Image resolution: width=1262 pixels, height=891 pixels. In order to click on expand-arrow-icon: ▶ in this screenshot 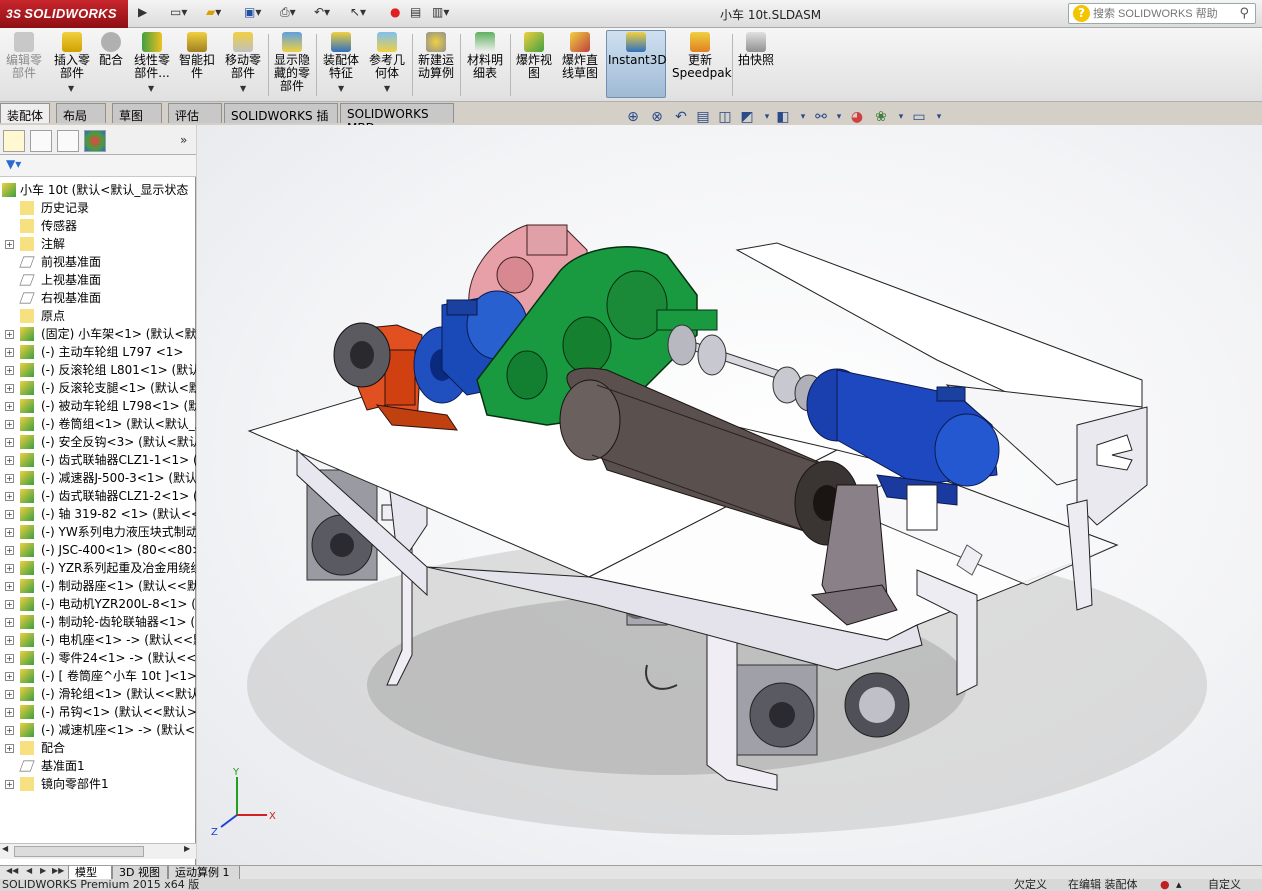, I will do `click(142, 14)`.